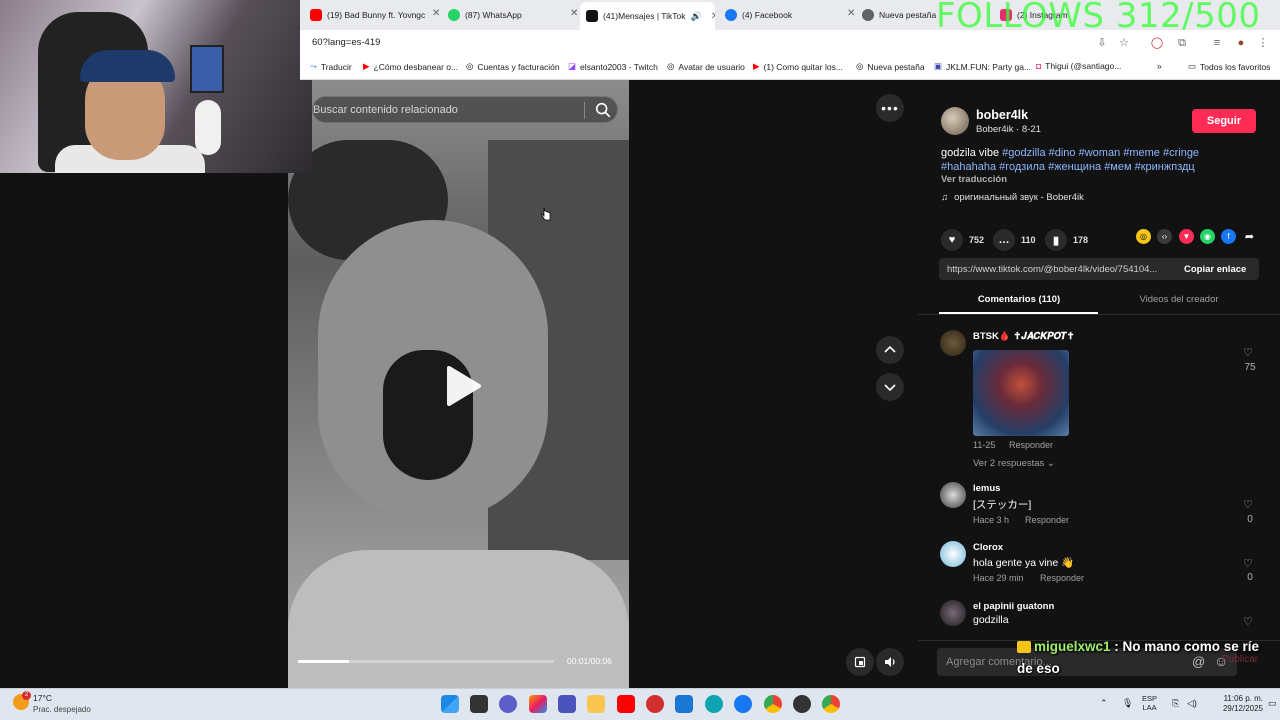  Describe the element at coordinates (603, 110) in the screenshot. I see `search-icon` at that location.